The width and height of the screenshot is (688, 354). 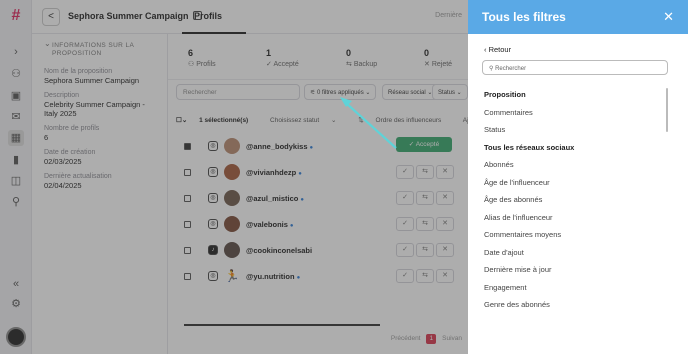 I want to click on filter-group-proposition: Proposition, so click(x=505, y=94).